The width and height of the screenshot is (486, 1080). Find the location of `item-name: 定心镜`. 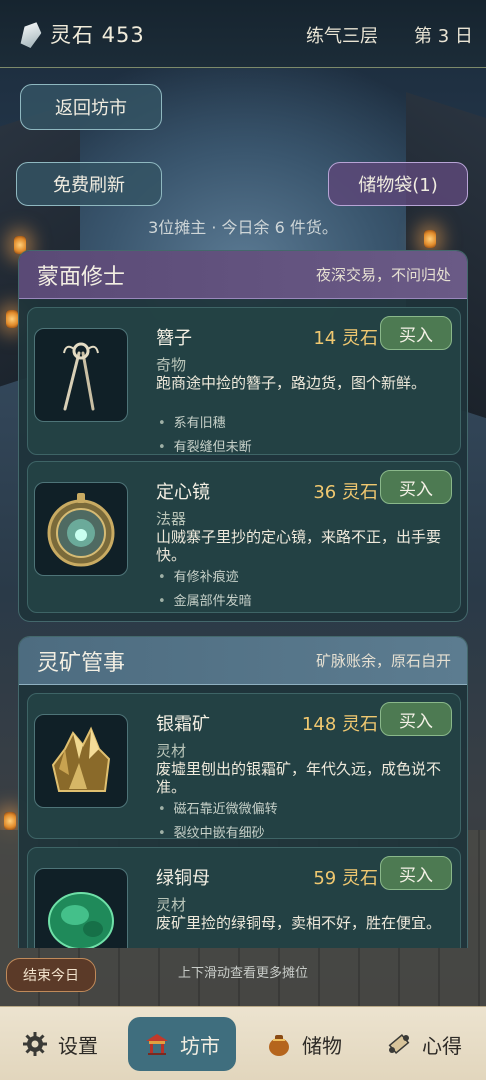

item-name: 定心镜 is located at coordinates (183, 492).